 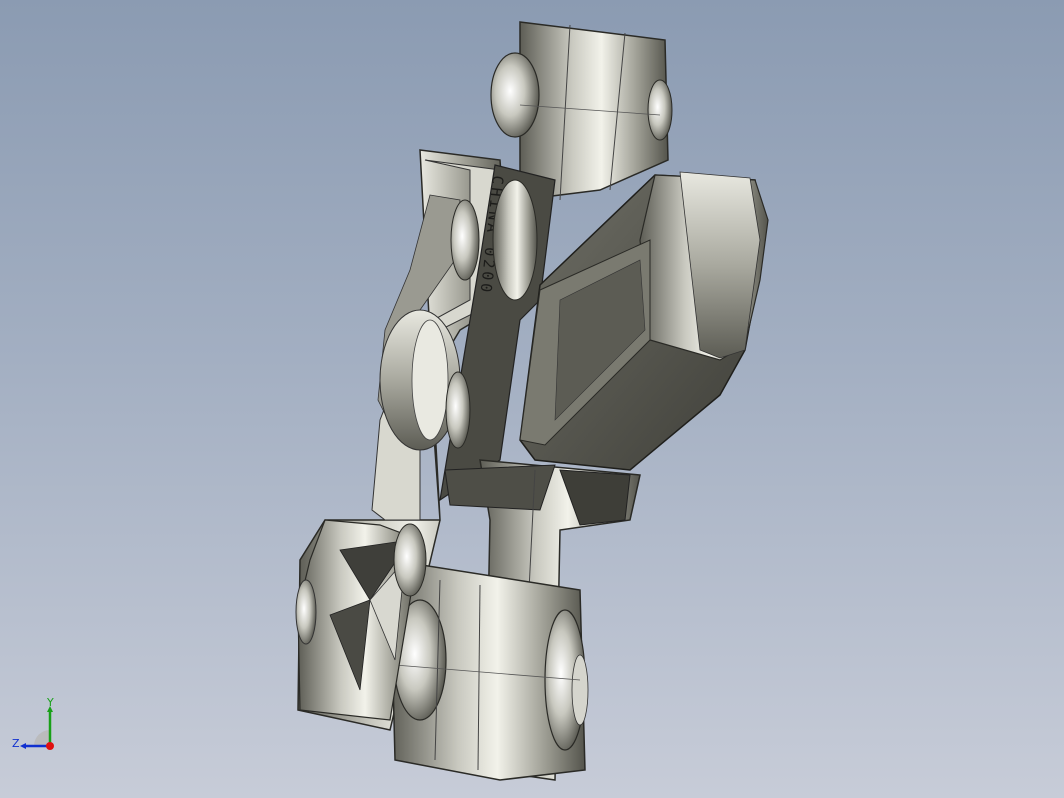 What do you see at coordinates (594, 111) in the screenshot?
I see `top-lug` at bounding box center [594, 111].